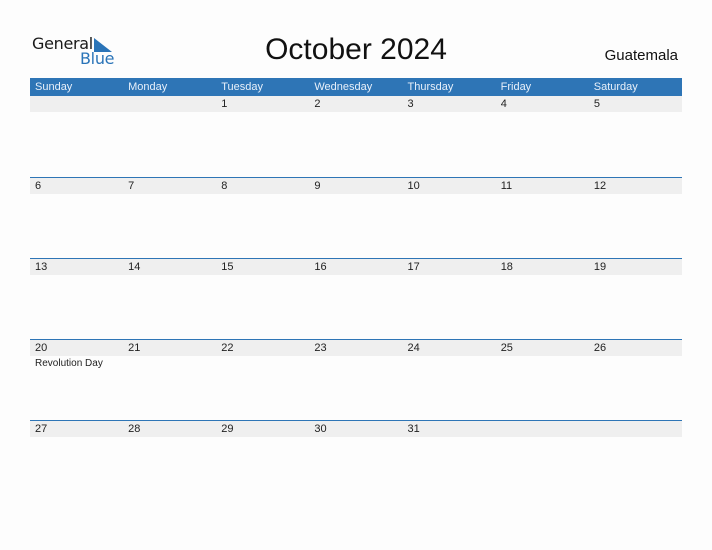  I want to click on day-cell: 20 Revolution Day, so click(76, 380).